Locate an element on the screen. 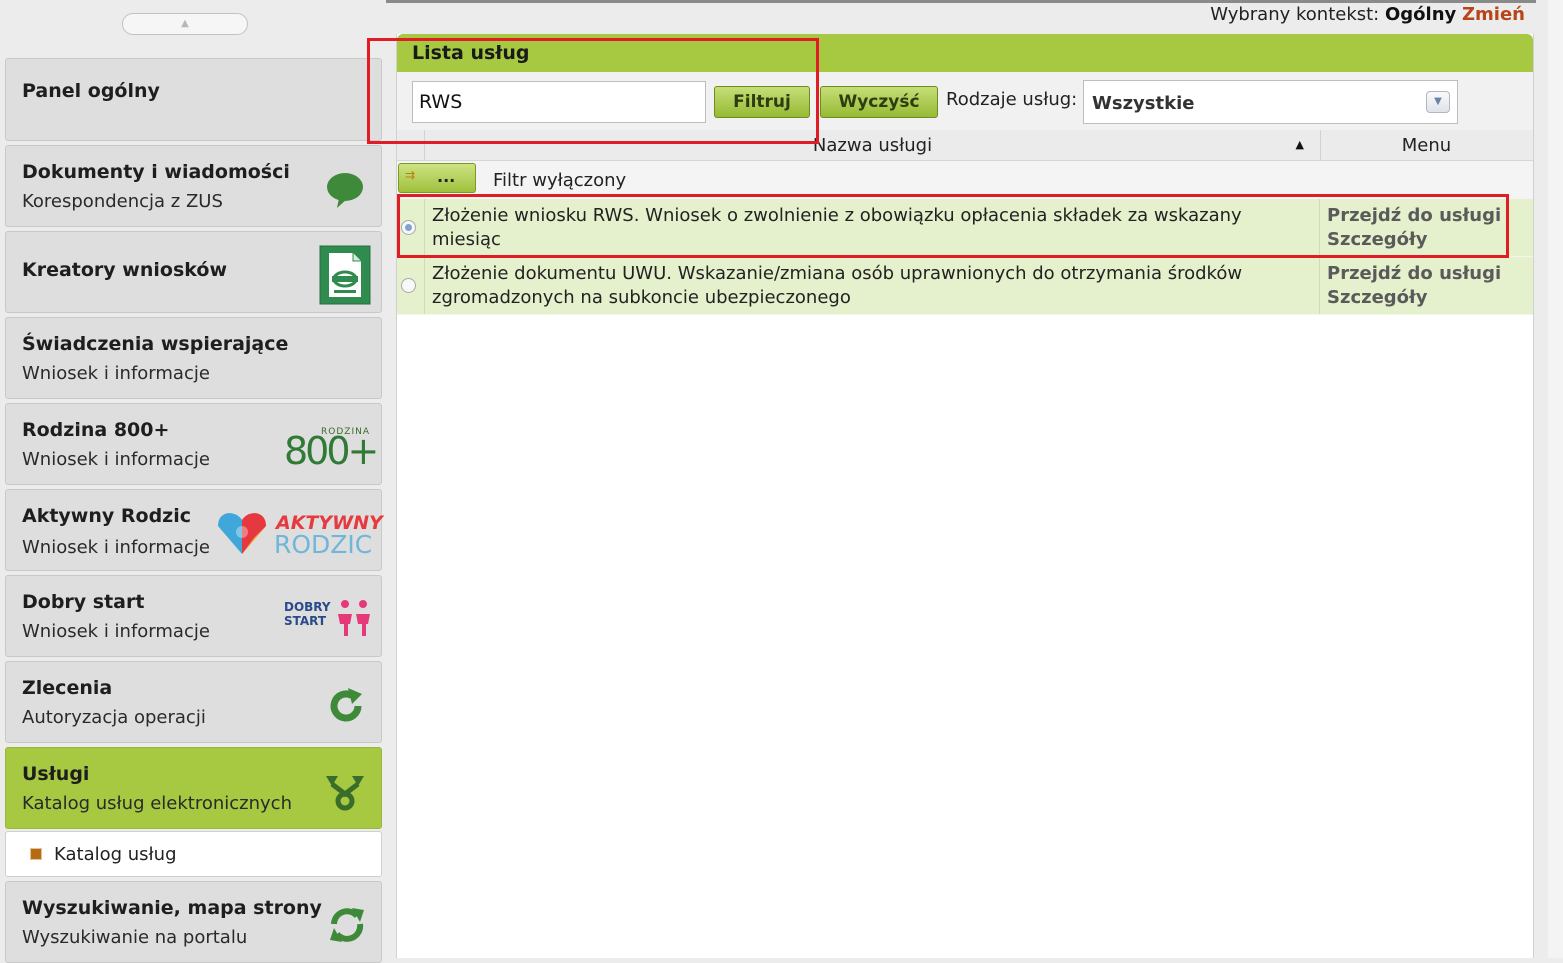  sidebar-item-title: Zlecenia is located at coordinates (67, 688).